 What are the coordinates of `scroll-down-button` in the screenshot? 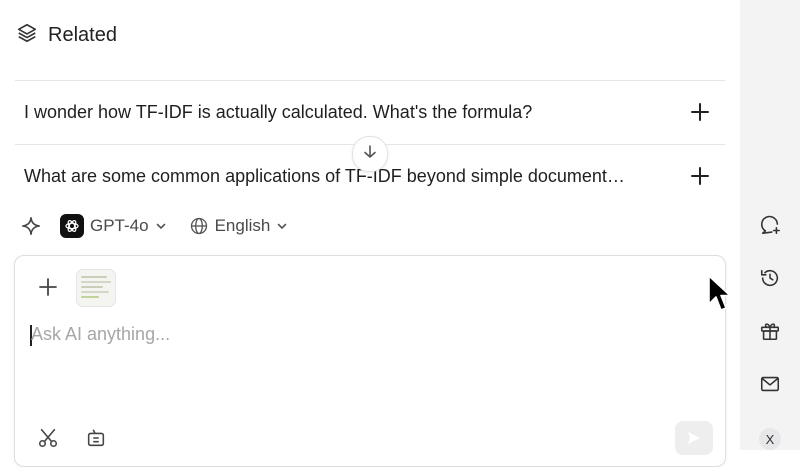 It's located at (370, 154).